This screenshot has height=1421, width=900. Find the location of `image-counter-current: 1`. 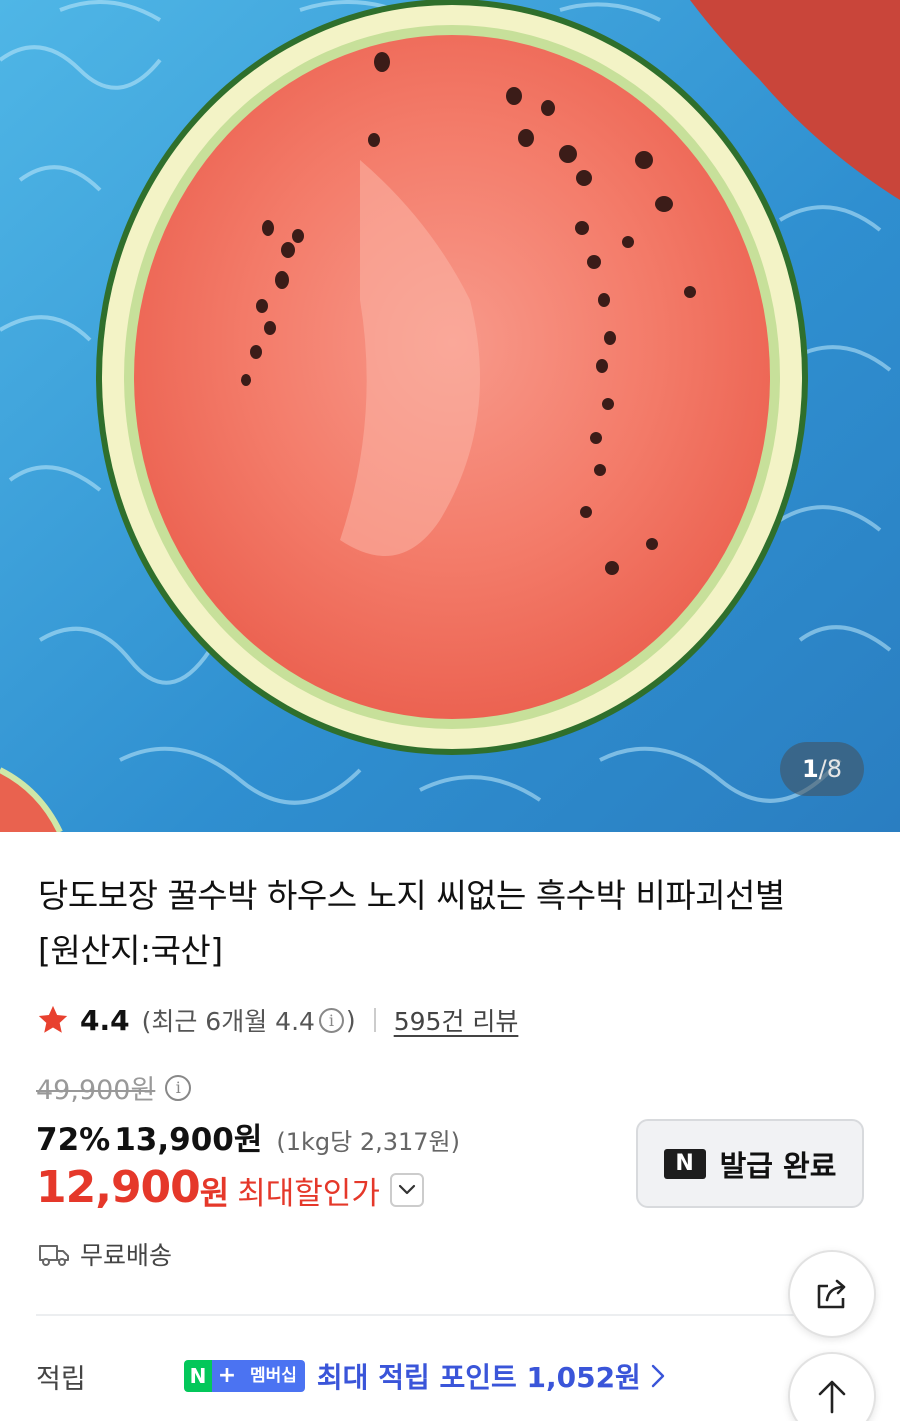

image-counter-current: 1 is located at coordinates (810, 769).